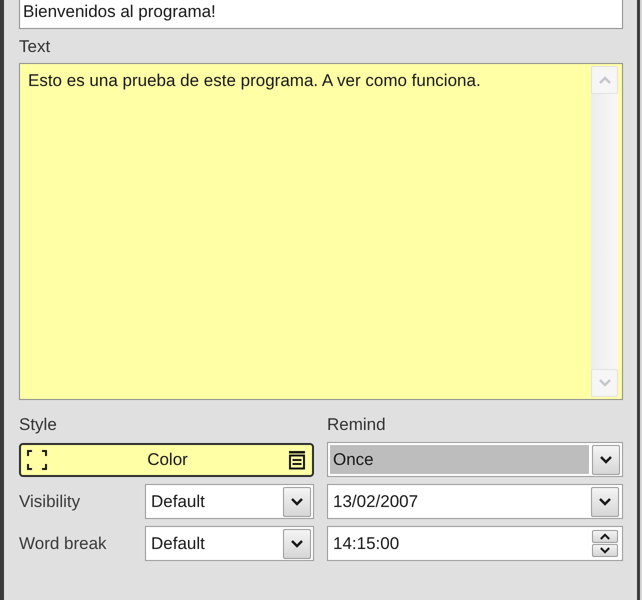  I want to click on spin-down-button, so click(605, 550).